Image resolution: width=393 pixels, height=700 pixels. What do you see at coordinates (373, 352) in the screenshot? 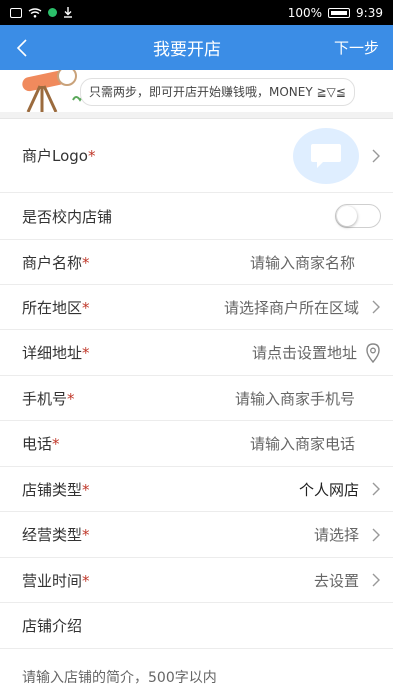
I see `location-pin-icon` at bounding box center [373, 352].